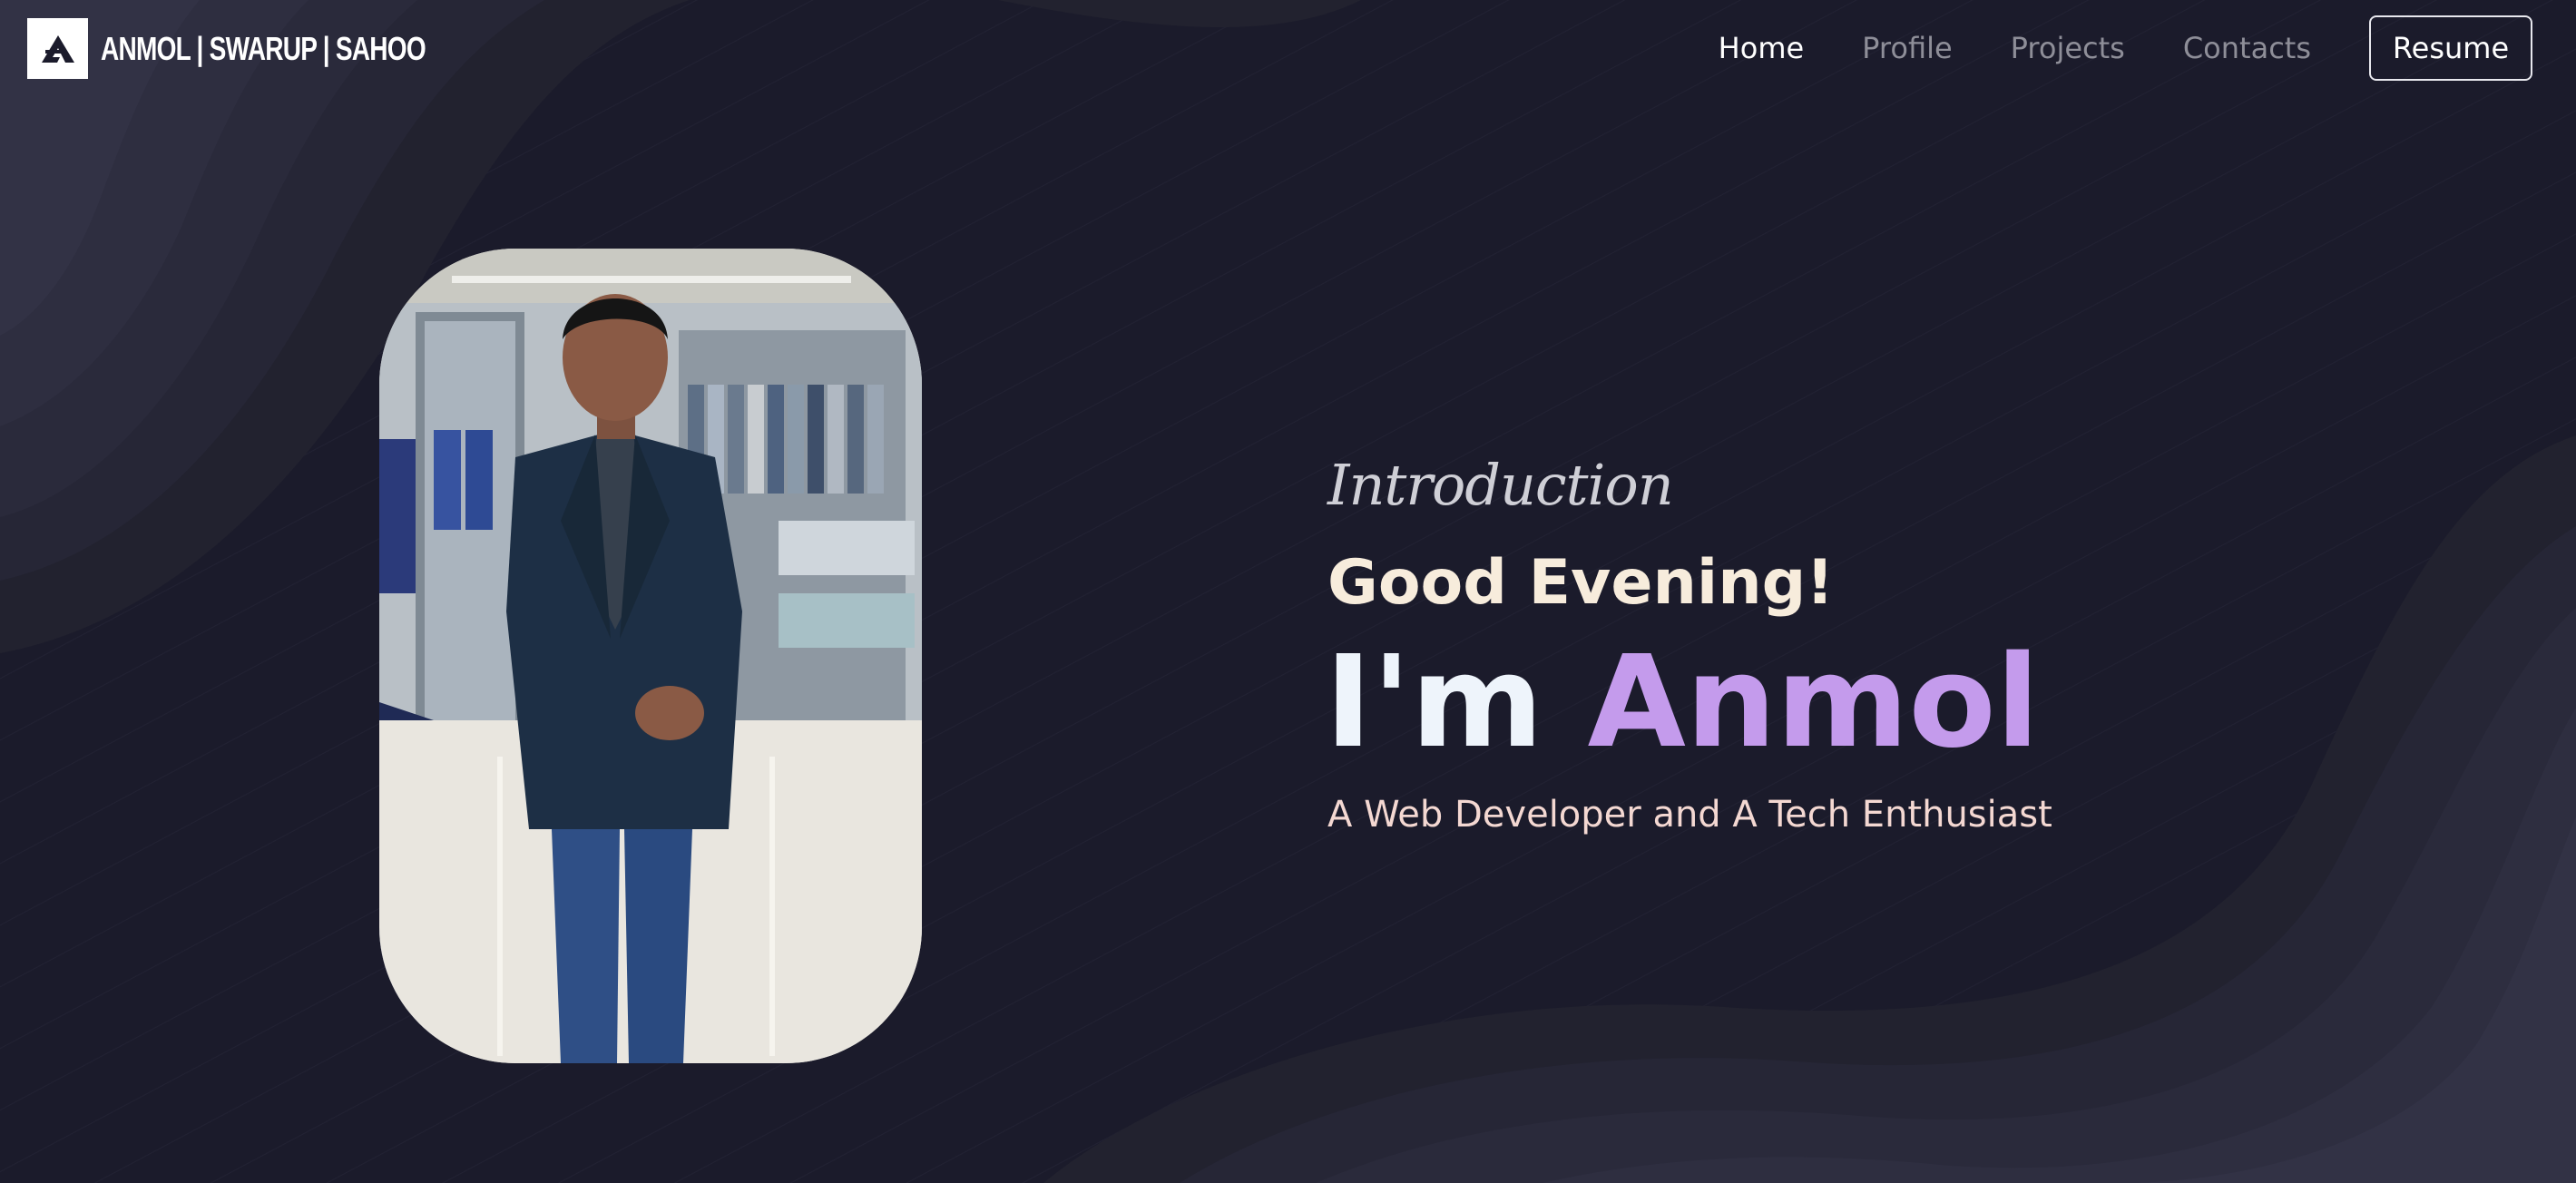 This screenshot has height=1183, width=2576. What do you see at coordinates (57, 48) in the screenshot?
I see `monogram-a-logo-icon` at bounding box center [57, 48].